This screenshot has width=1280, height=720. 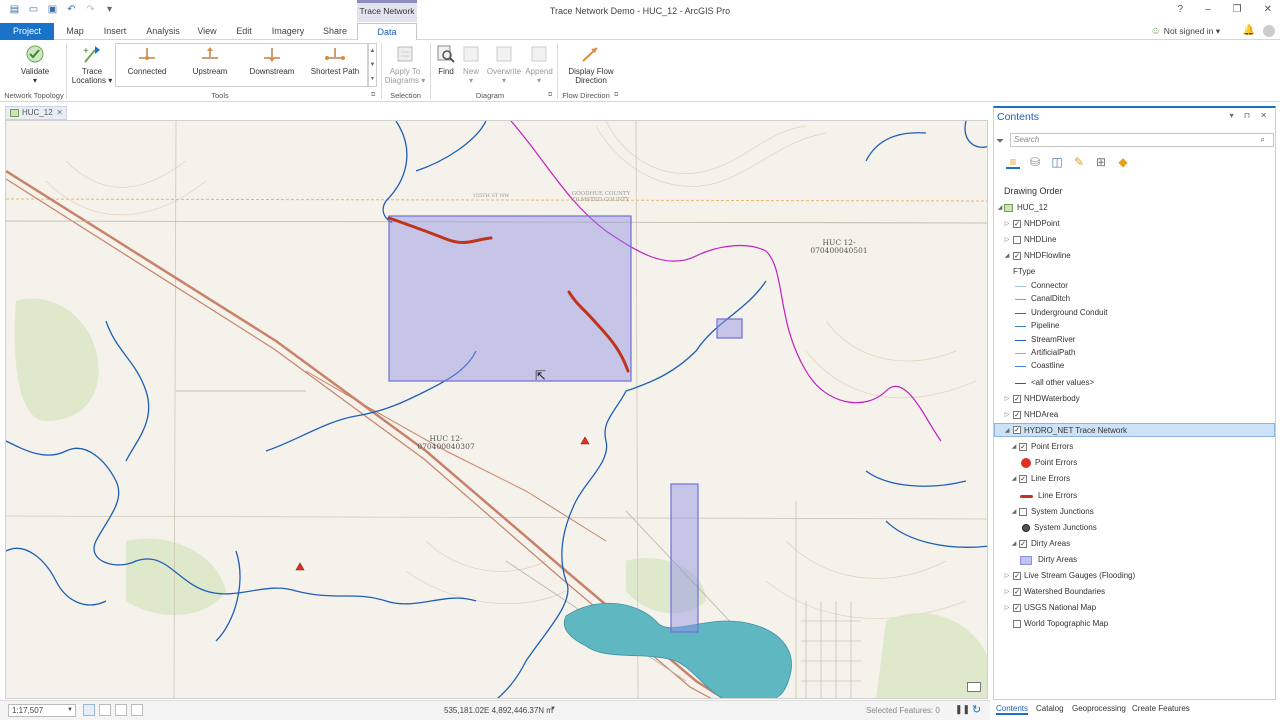 I want to click on legend-item: Line Errors, so click(x=1134, y=496).